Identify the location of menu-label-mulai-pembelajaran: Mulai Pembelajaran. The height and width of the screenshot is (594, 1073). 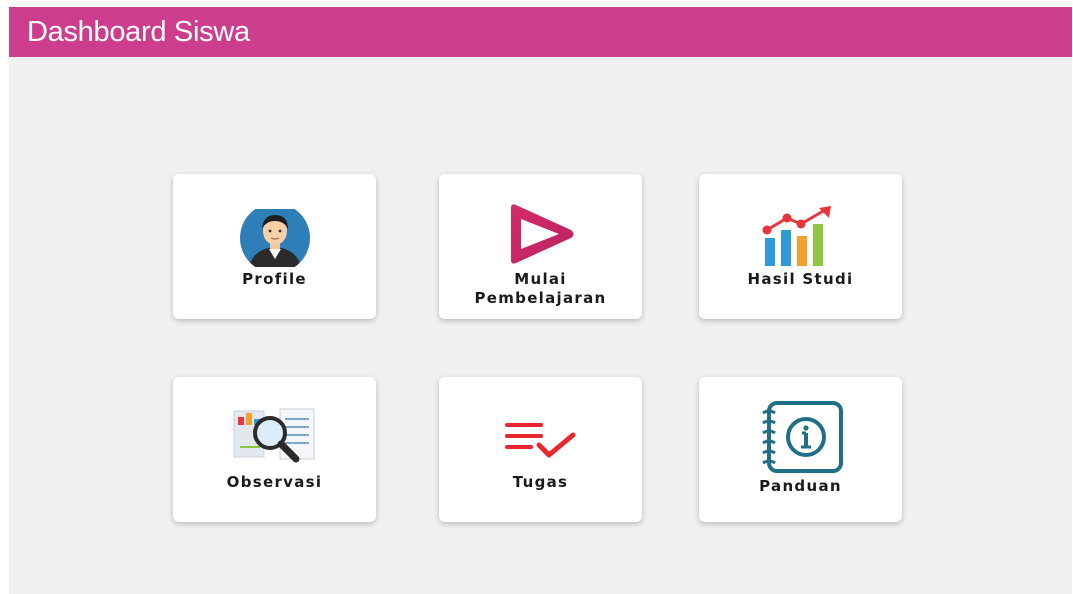
(540, 288).